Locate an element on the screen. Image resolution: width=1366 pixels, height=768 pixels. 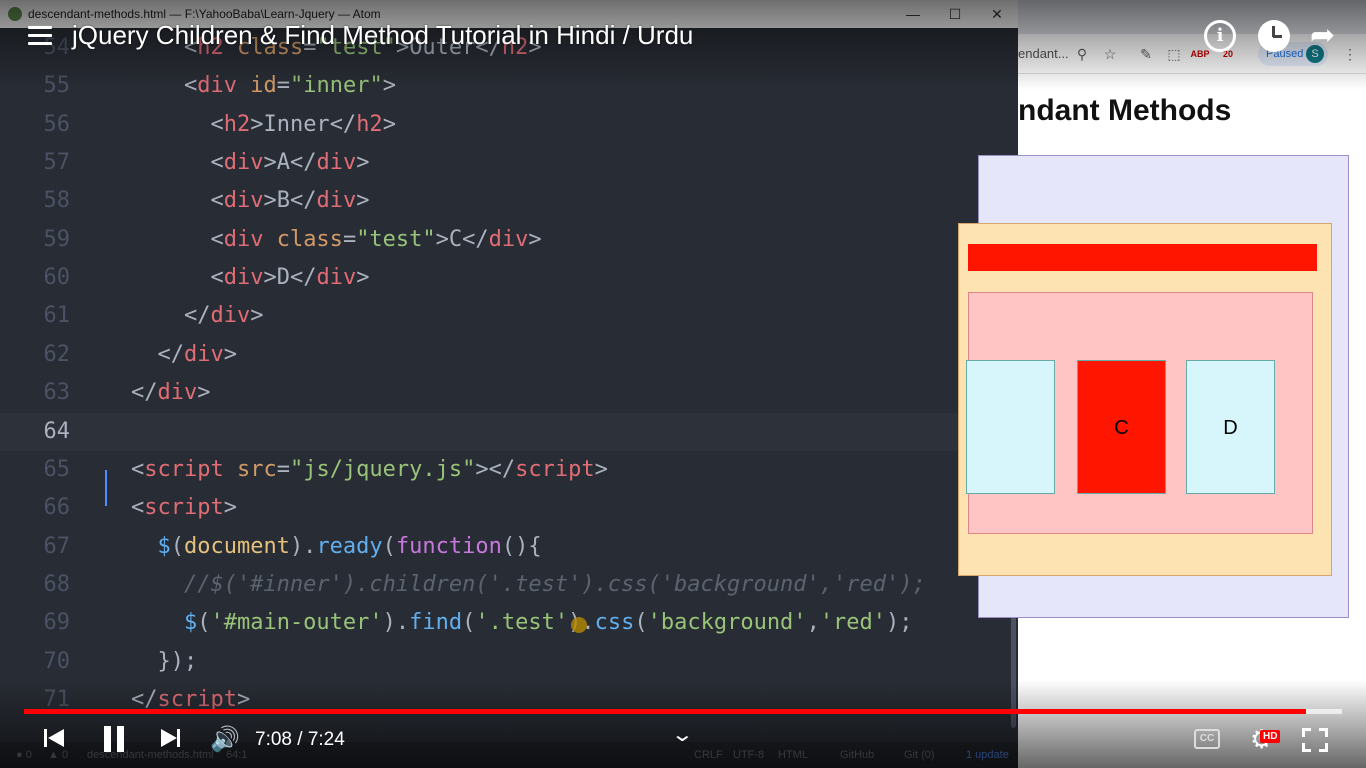
watch-later-clock-icon is located at coordinates (1274, 36).